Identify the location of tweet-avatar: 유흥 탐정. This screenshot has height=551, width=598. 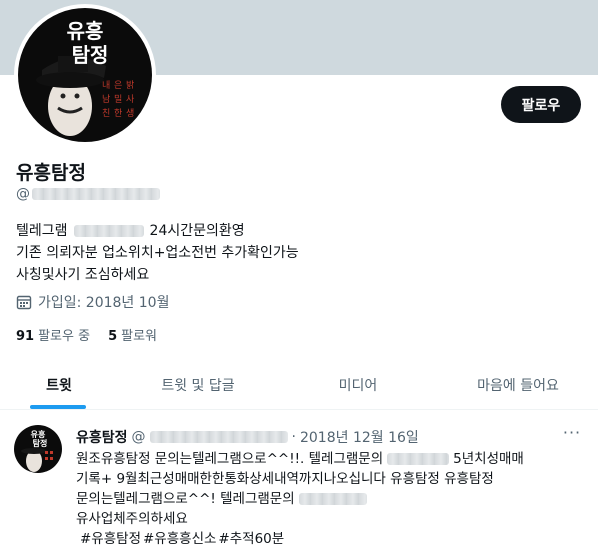
(38, 449).